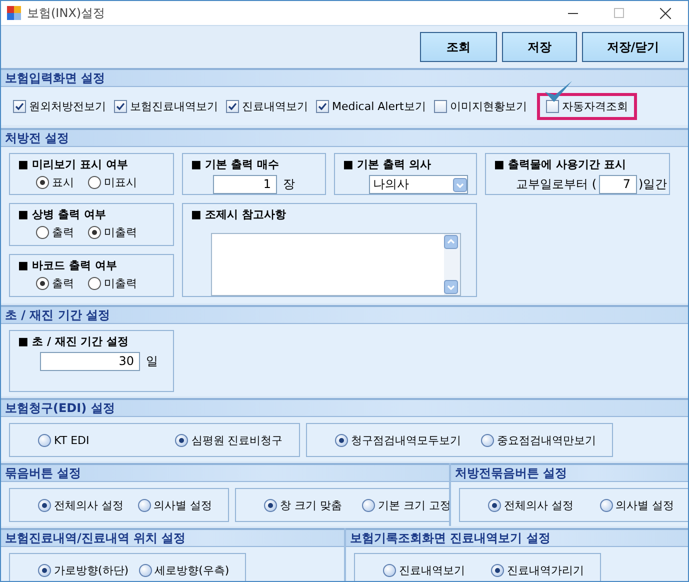 Image resolution: width=689 pixels, height=582 pixels. What do you see at coordinates (458, 47) in the screenshot?
I see `toolbar-button: 조회` at bounding box center [458, 47].